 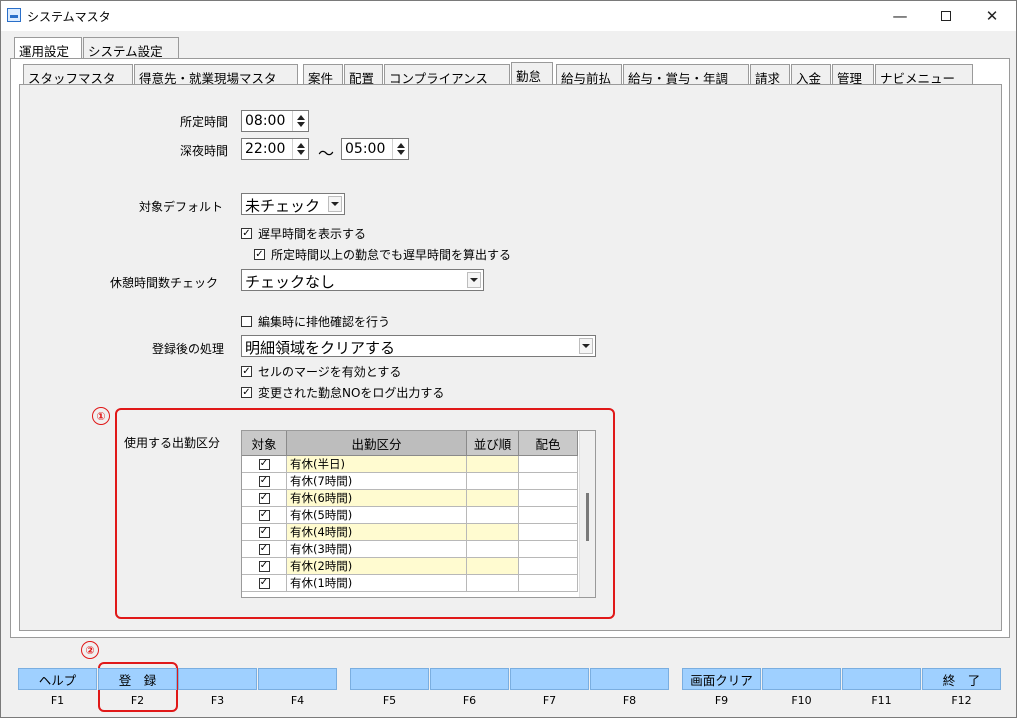 I want to click on row-attendance-type-cell: 有休(半日), so click(x=377, y=464).